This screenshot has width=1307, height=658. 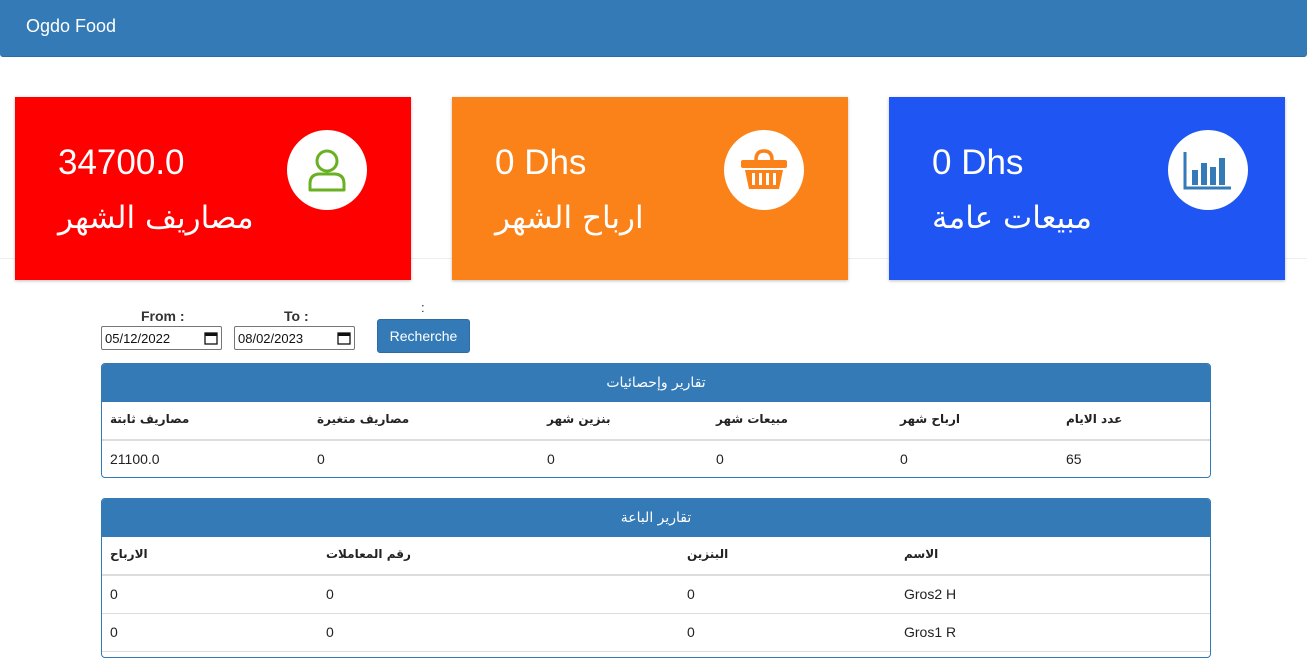 I want to click on stats-panel-title: تقارير وإحصائيات, so click(x=656, y=383).